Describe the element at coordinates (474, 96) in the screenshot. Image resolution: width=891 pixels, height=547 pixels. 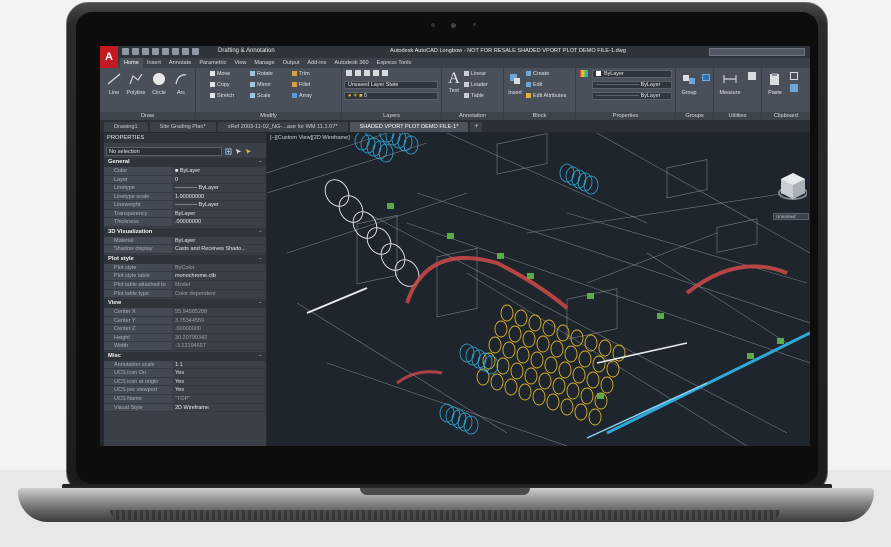
I see `table-button: Table` at that location.